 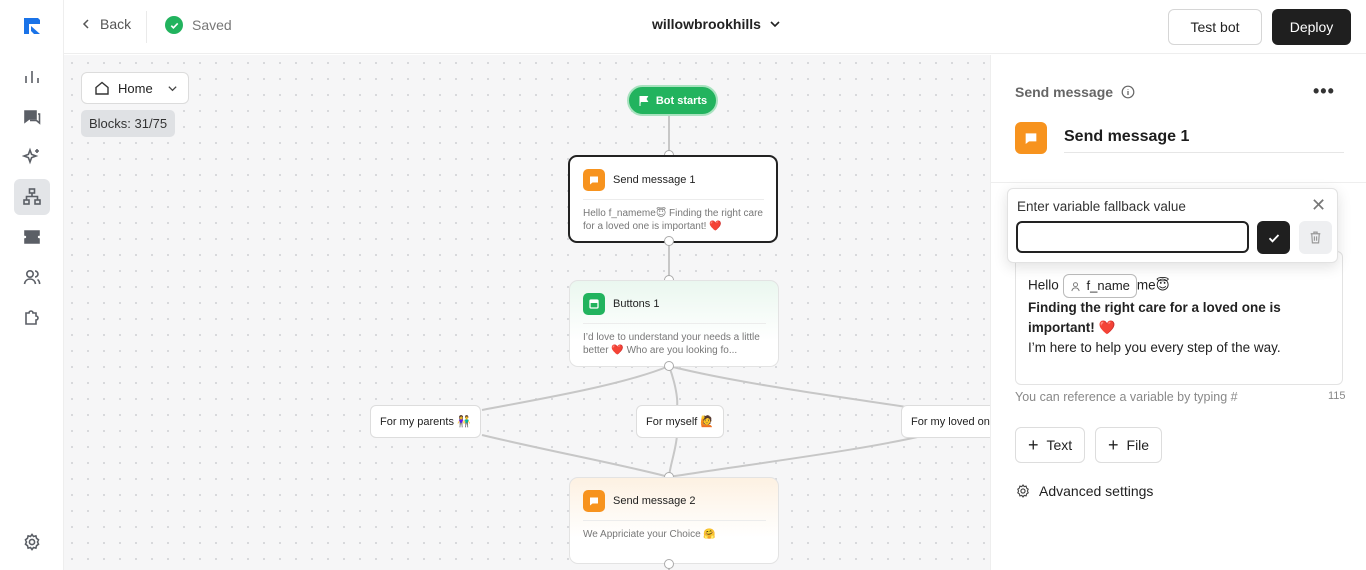 What do you see at coordinates (212, 25) in the screenshot?
I see `save-status-label: Saved` at bounding box center [212, 25].